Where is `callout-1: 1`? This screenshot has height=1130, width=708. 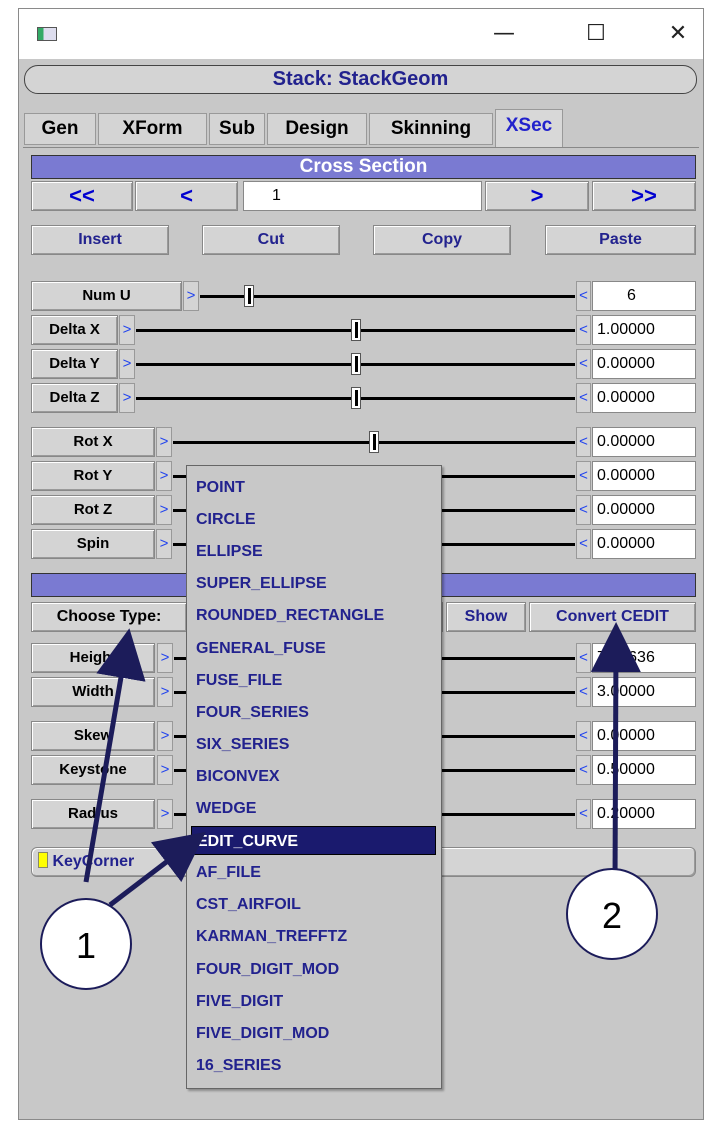
callout-1: 1 is located at coordinates (86, 944).